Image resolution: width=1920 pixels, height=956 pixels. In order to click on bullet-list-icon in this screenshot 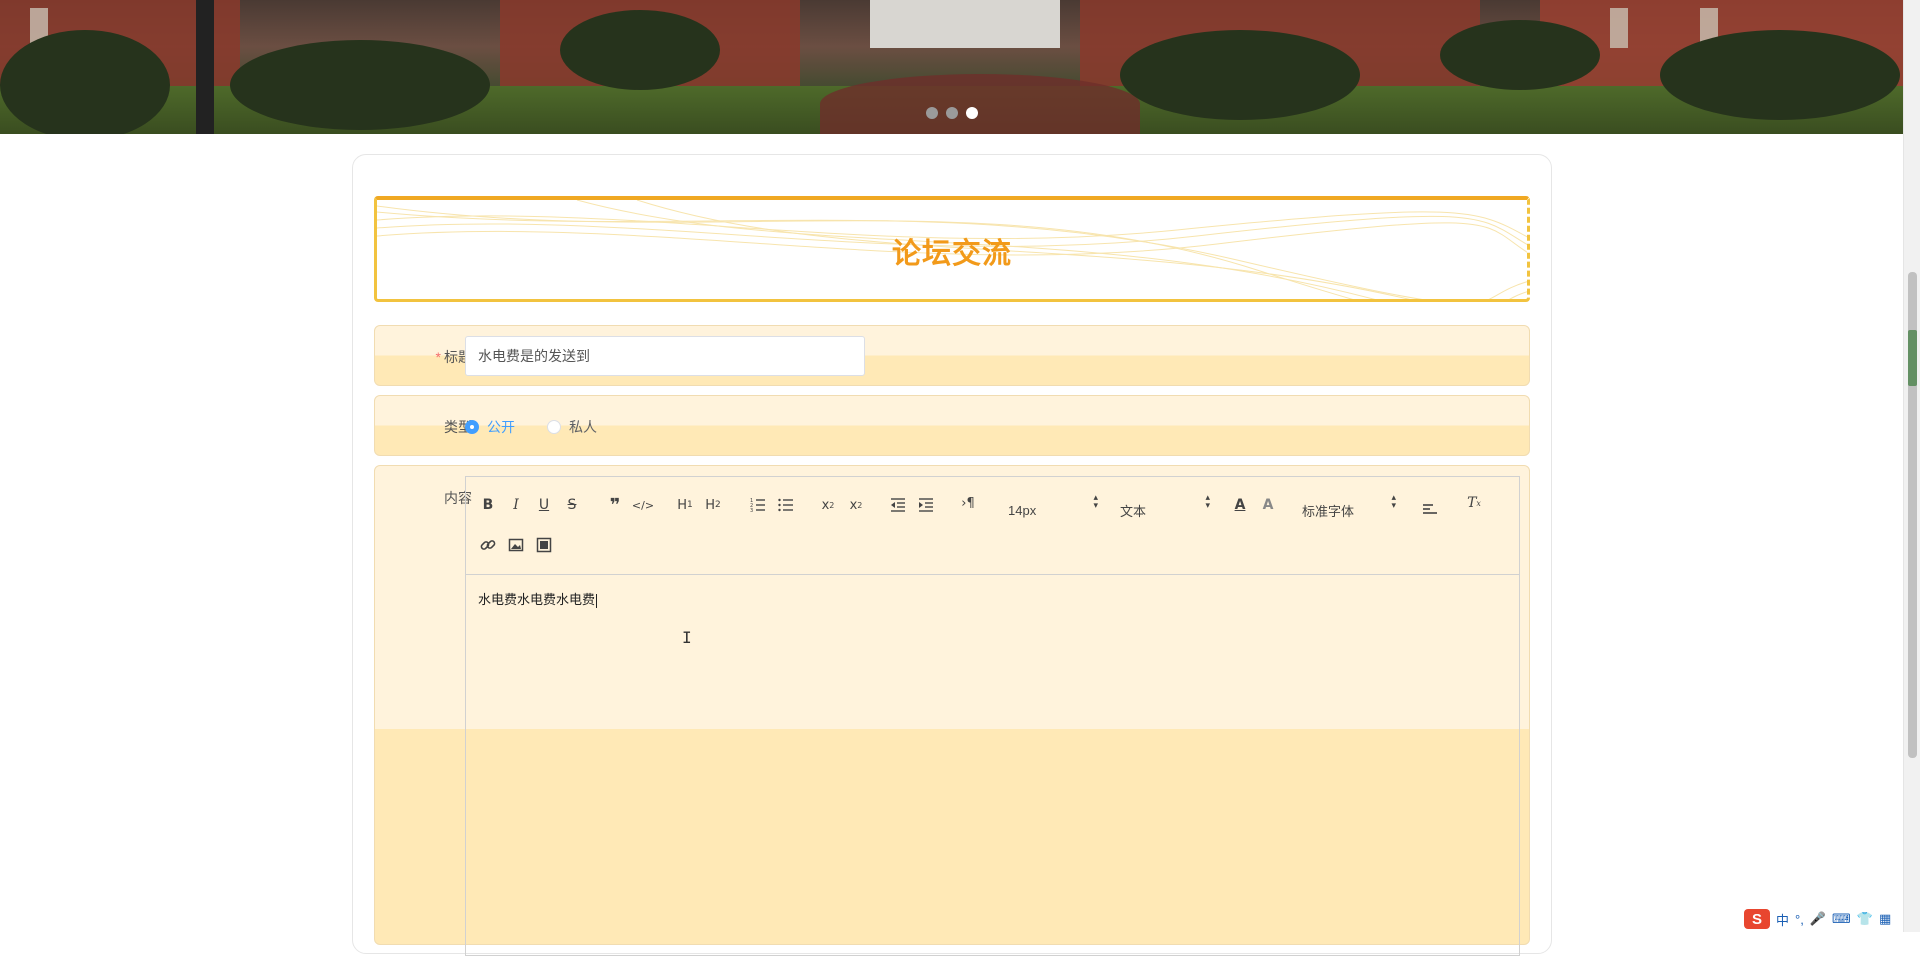, I will do `click(786, 505)`.